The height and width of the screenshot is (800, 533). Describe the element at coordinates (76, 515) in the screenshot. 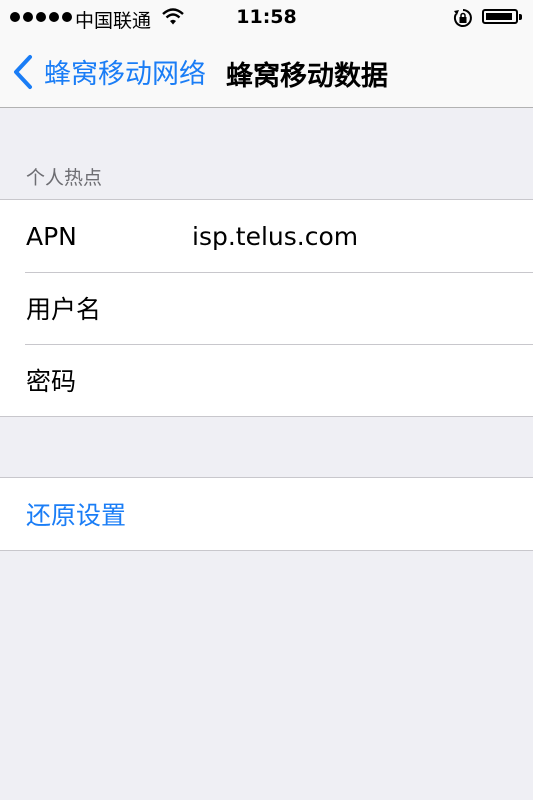

I see `reset-settings-label: 还原设置` at that location.